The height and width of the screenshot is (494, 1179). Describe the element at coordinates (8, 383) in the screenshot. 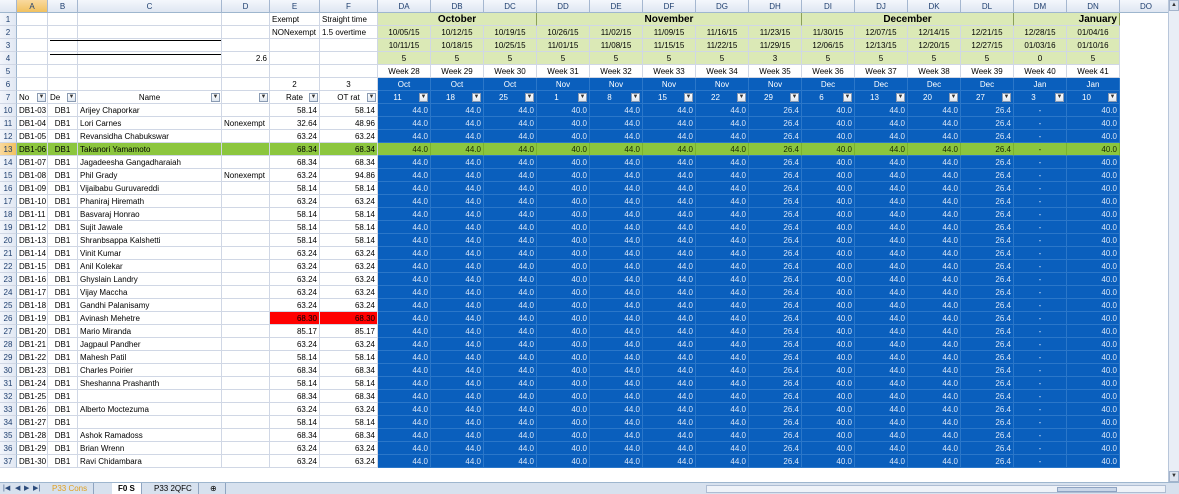

I see `row-number: 31` at that location.